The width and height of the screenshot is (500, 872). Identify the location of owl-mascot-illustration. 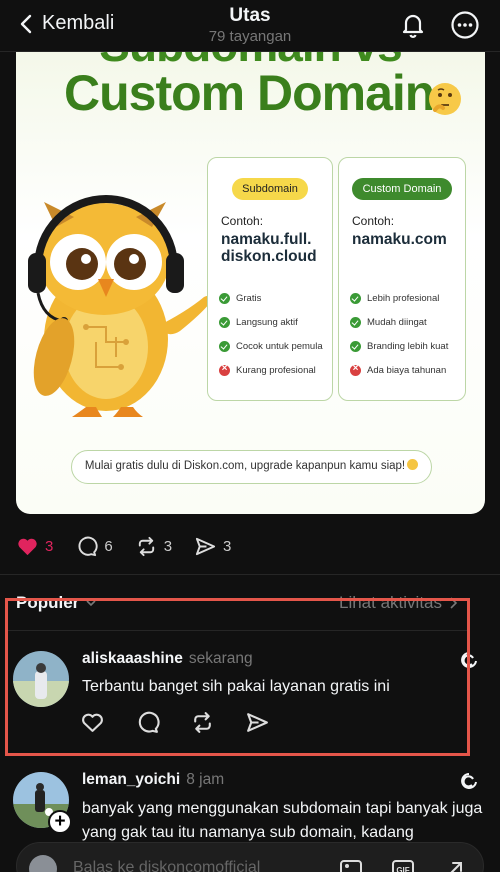
(119, 306).